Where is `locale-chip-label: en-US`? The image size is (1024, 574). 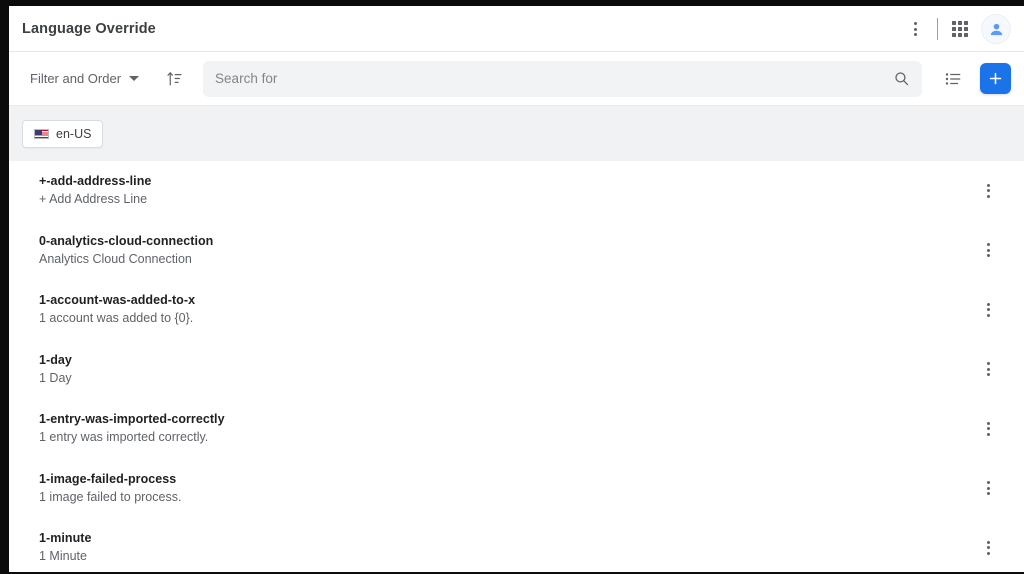
locale-chip-label: en-US is located at coordinates (74, 133).